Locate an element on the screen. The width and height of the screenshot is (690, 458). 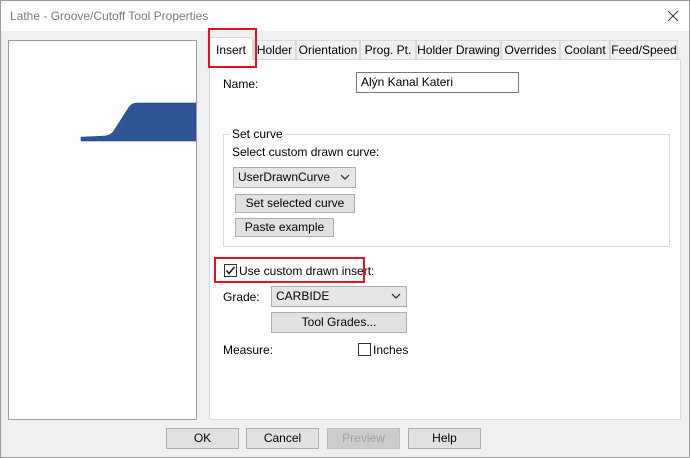
select-curve-label: Select custom drawn curve: is located at coordinates (306, 152).